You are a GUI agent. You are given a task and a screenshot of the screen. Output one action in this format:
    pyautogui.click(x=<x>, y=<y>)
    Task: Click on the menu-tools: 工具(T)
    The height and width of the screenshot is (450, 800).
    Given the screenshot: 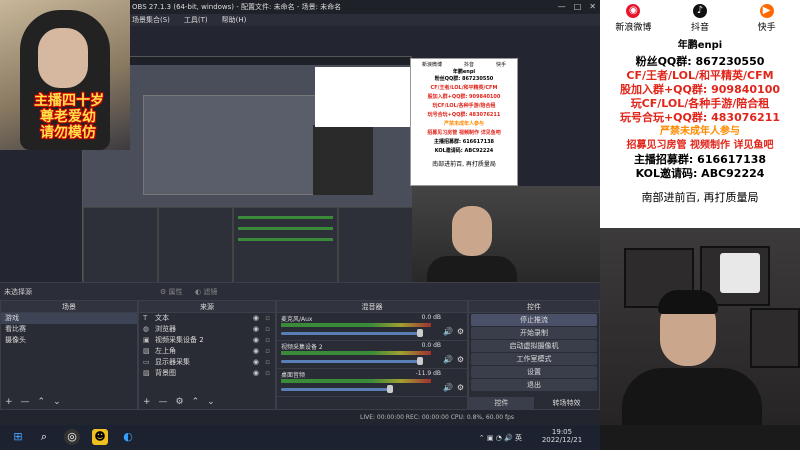 What is the action you would take?
    pyautogui.click(x=196, y=20)
    